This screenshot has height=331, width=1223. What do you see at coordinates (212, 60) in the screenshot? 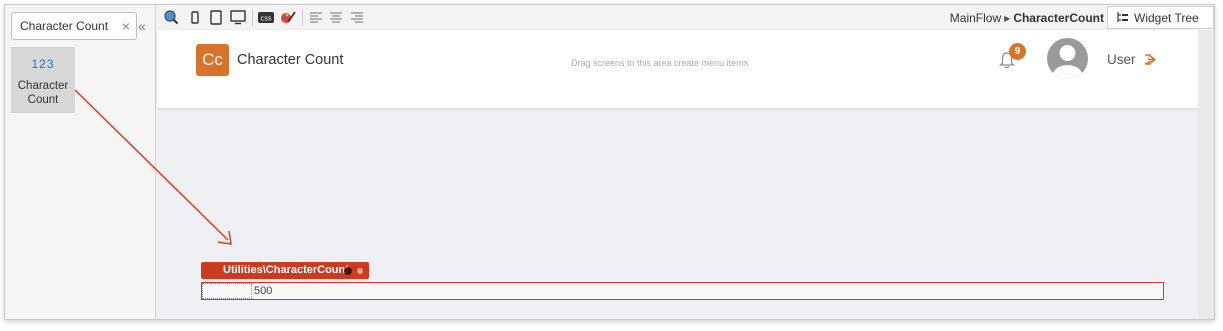
I see `app-logo: Cc` at bounding box center [212, 60].